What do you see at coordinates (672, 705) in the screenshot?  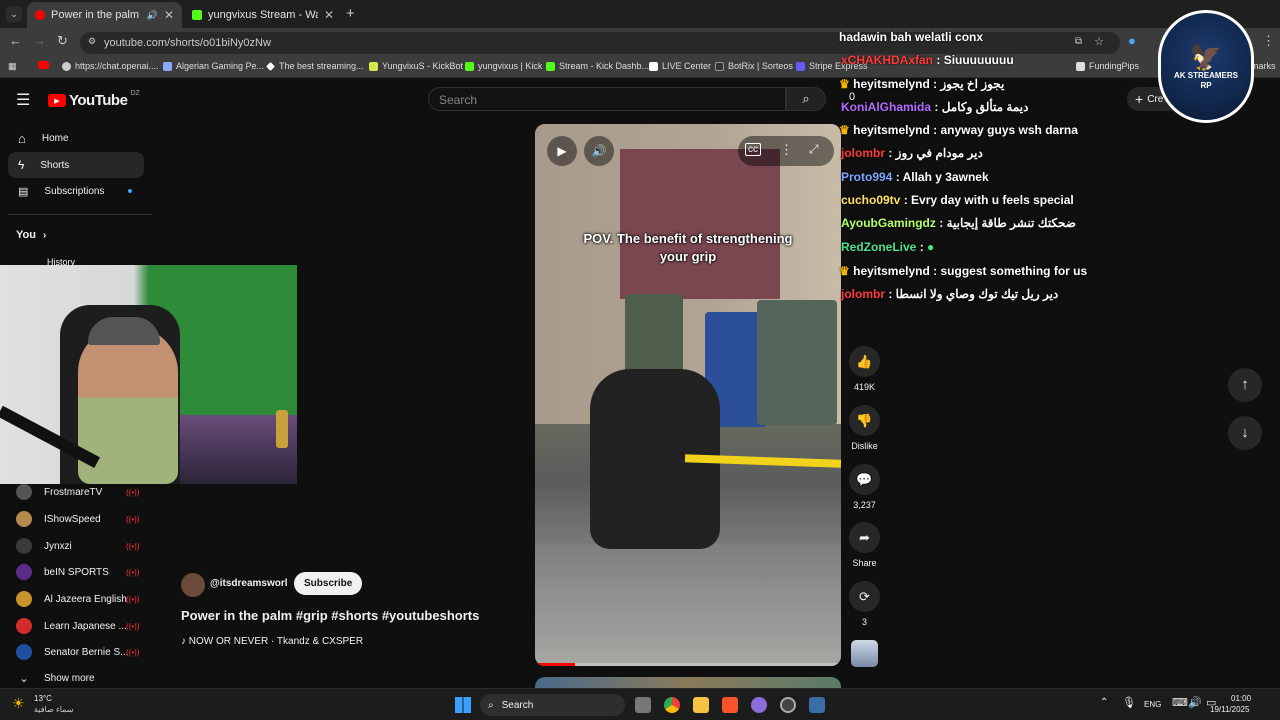 I see `chrome-icon` at bounding box center [672, 705].